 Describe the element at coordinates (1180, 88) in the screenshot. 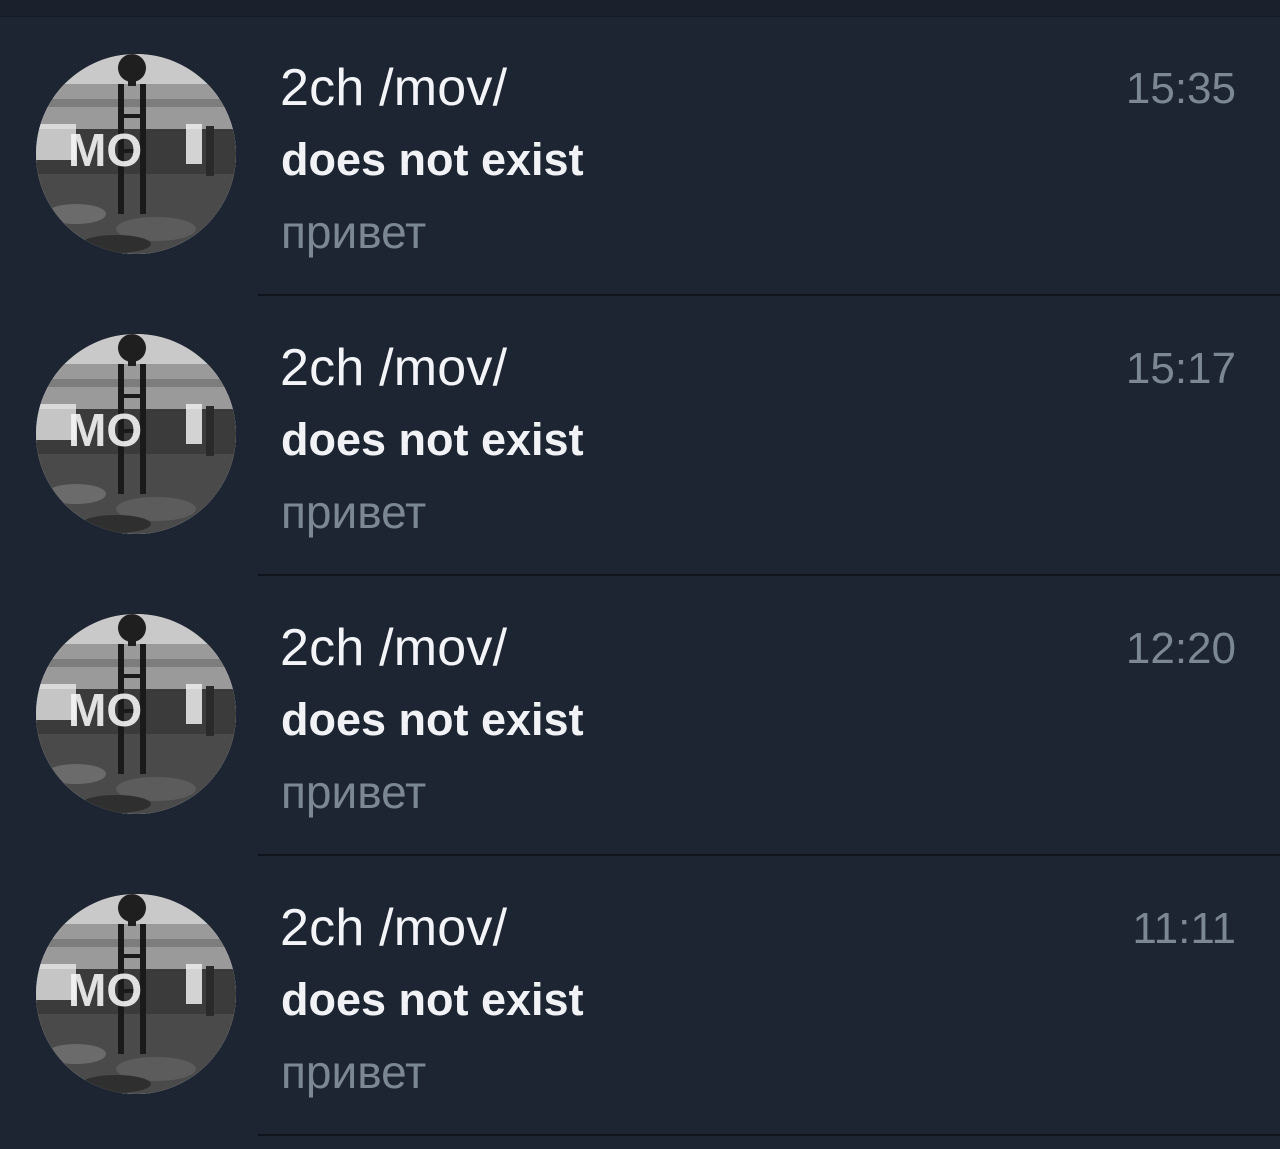

I see `chat-time: 15:35` at that location.